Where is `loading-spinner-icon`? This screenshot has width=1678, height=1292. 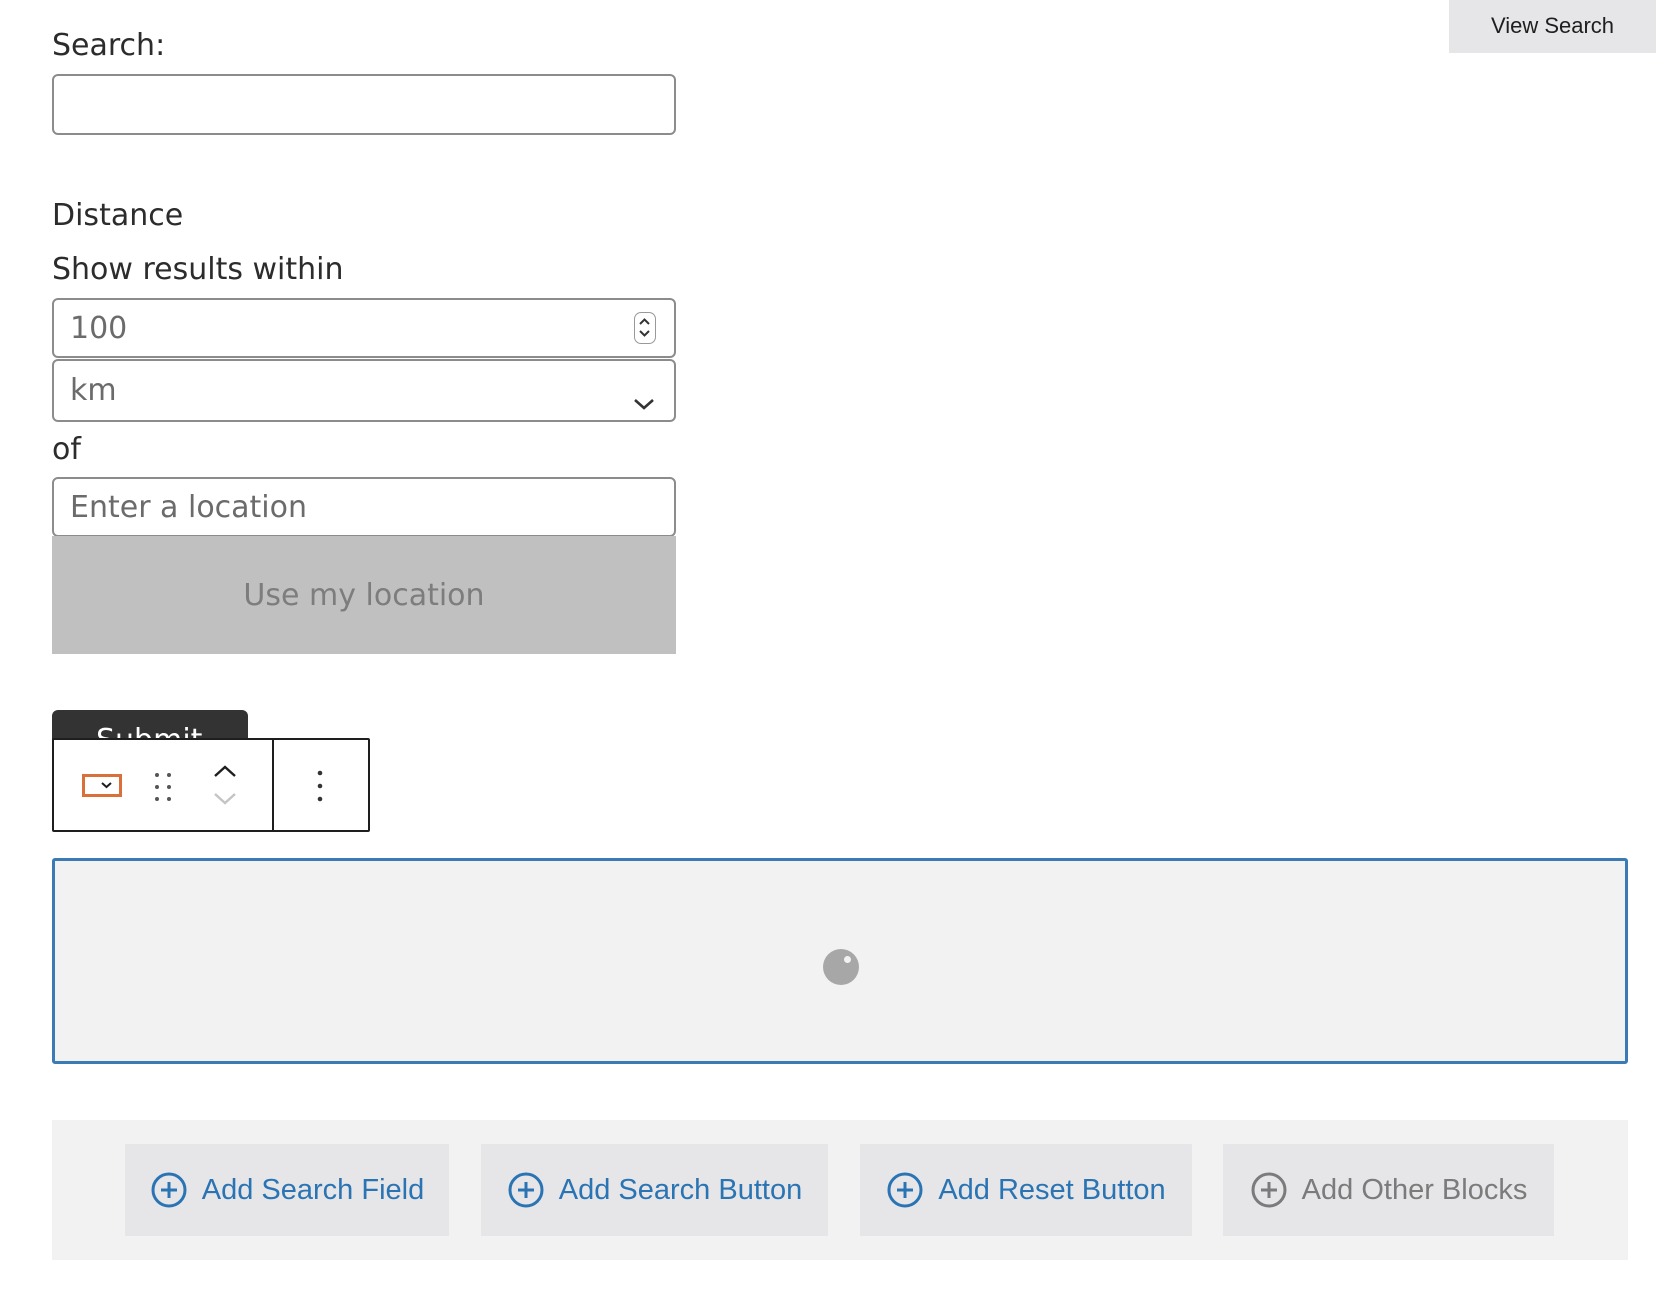 loading-spinner-icon is located at coordinates (841, 967).